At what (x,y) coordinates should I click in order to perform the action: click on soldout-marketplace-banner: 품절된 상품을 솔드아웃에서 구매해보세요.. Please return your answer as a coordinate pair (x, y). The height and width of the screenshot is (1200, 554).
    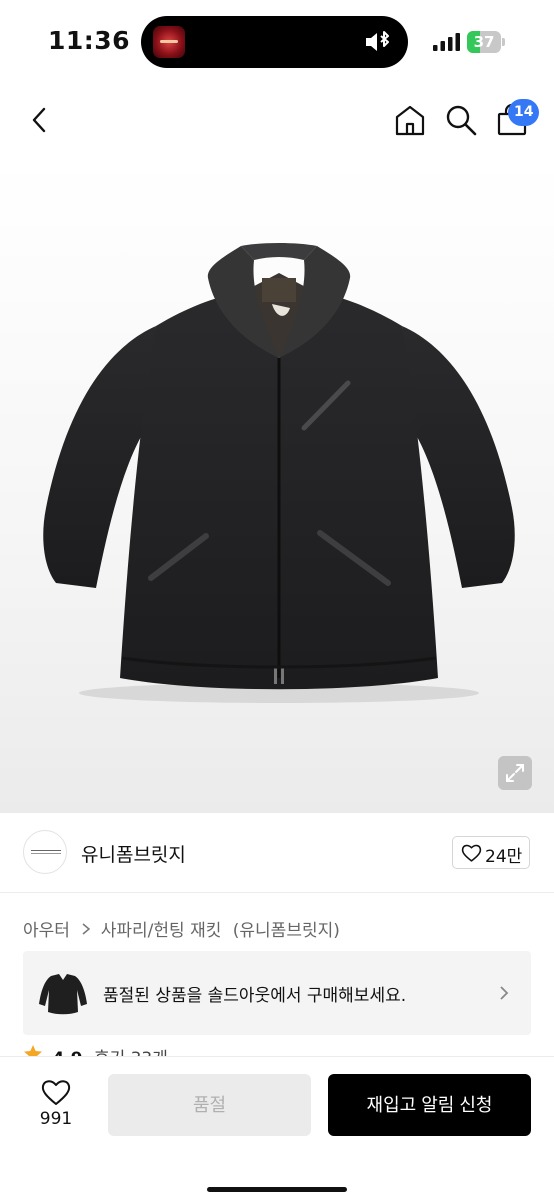
    Looking at the image, I should click on (277, 993).